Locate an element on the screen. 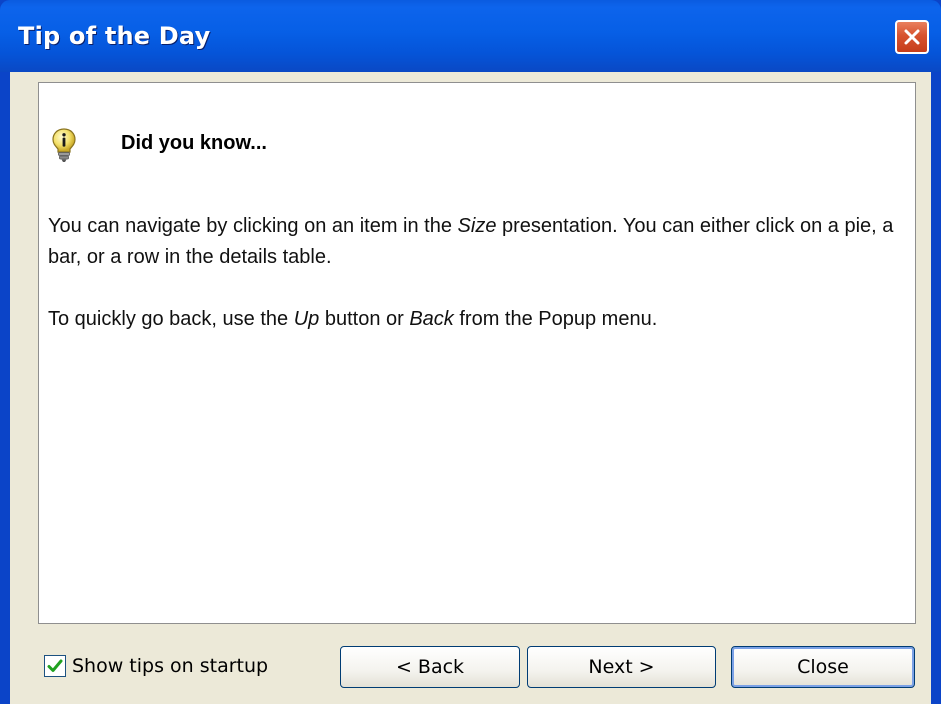 The width and height of the screenshot is (941, 704). title-bar: Tip of the Day is located at coordinates (470, 36).